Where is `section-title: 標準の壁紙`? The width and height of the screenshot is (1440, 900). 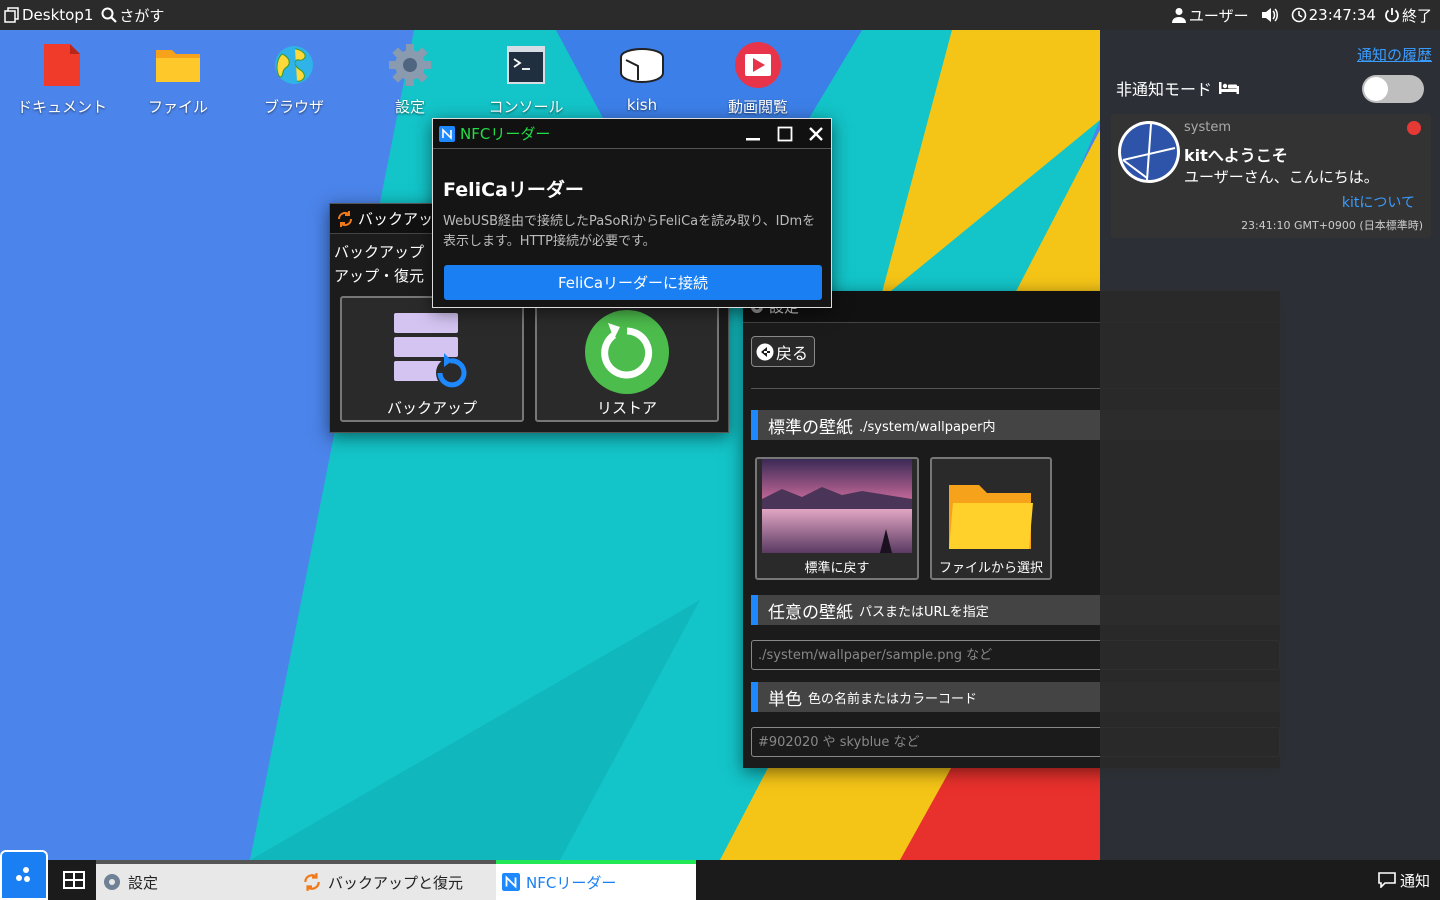 section-title: 標準の壁紙 is located at coordinates (810, 427).